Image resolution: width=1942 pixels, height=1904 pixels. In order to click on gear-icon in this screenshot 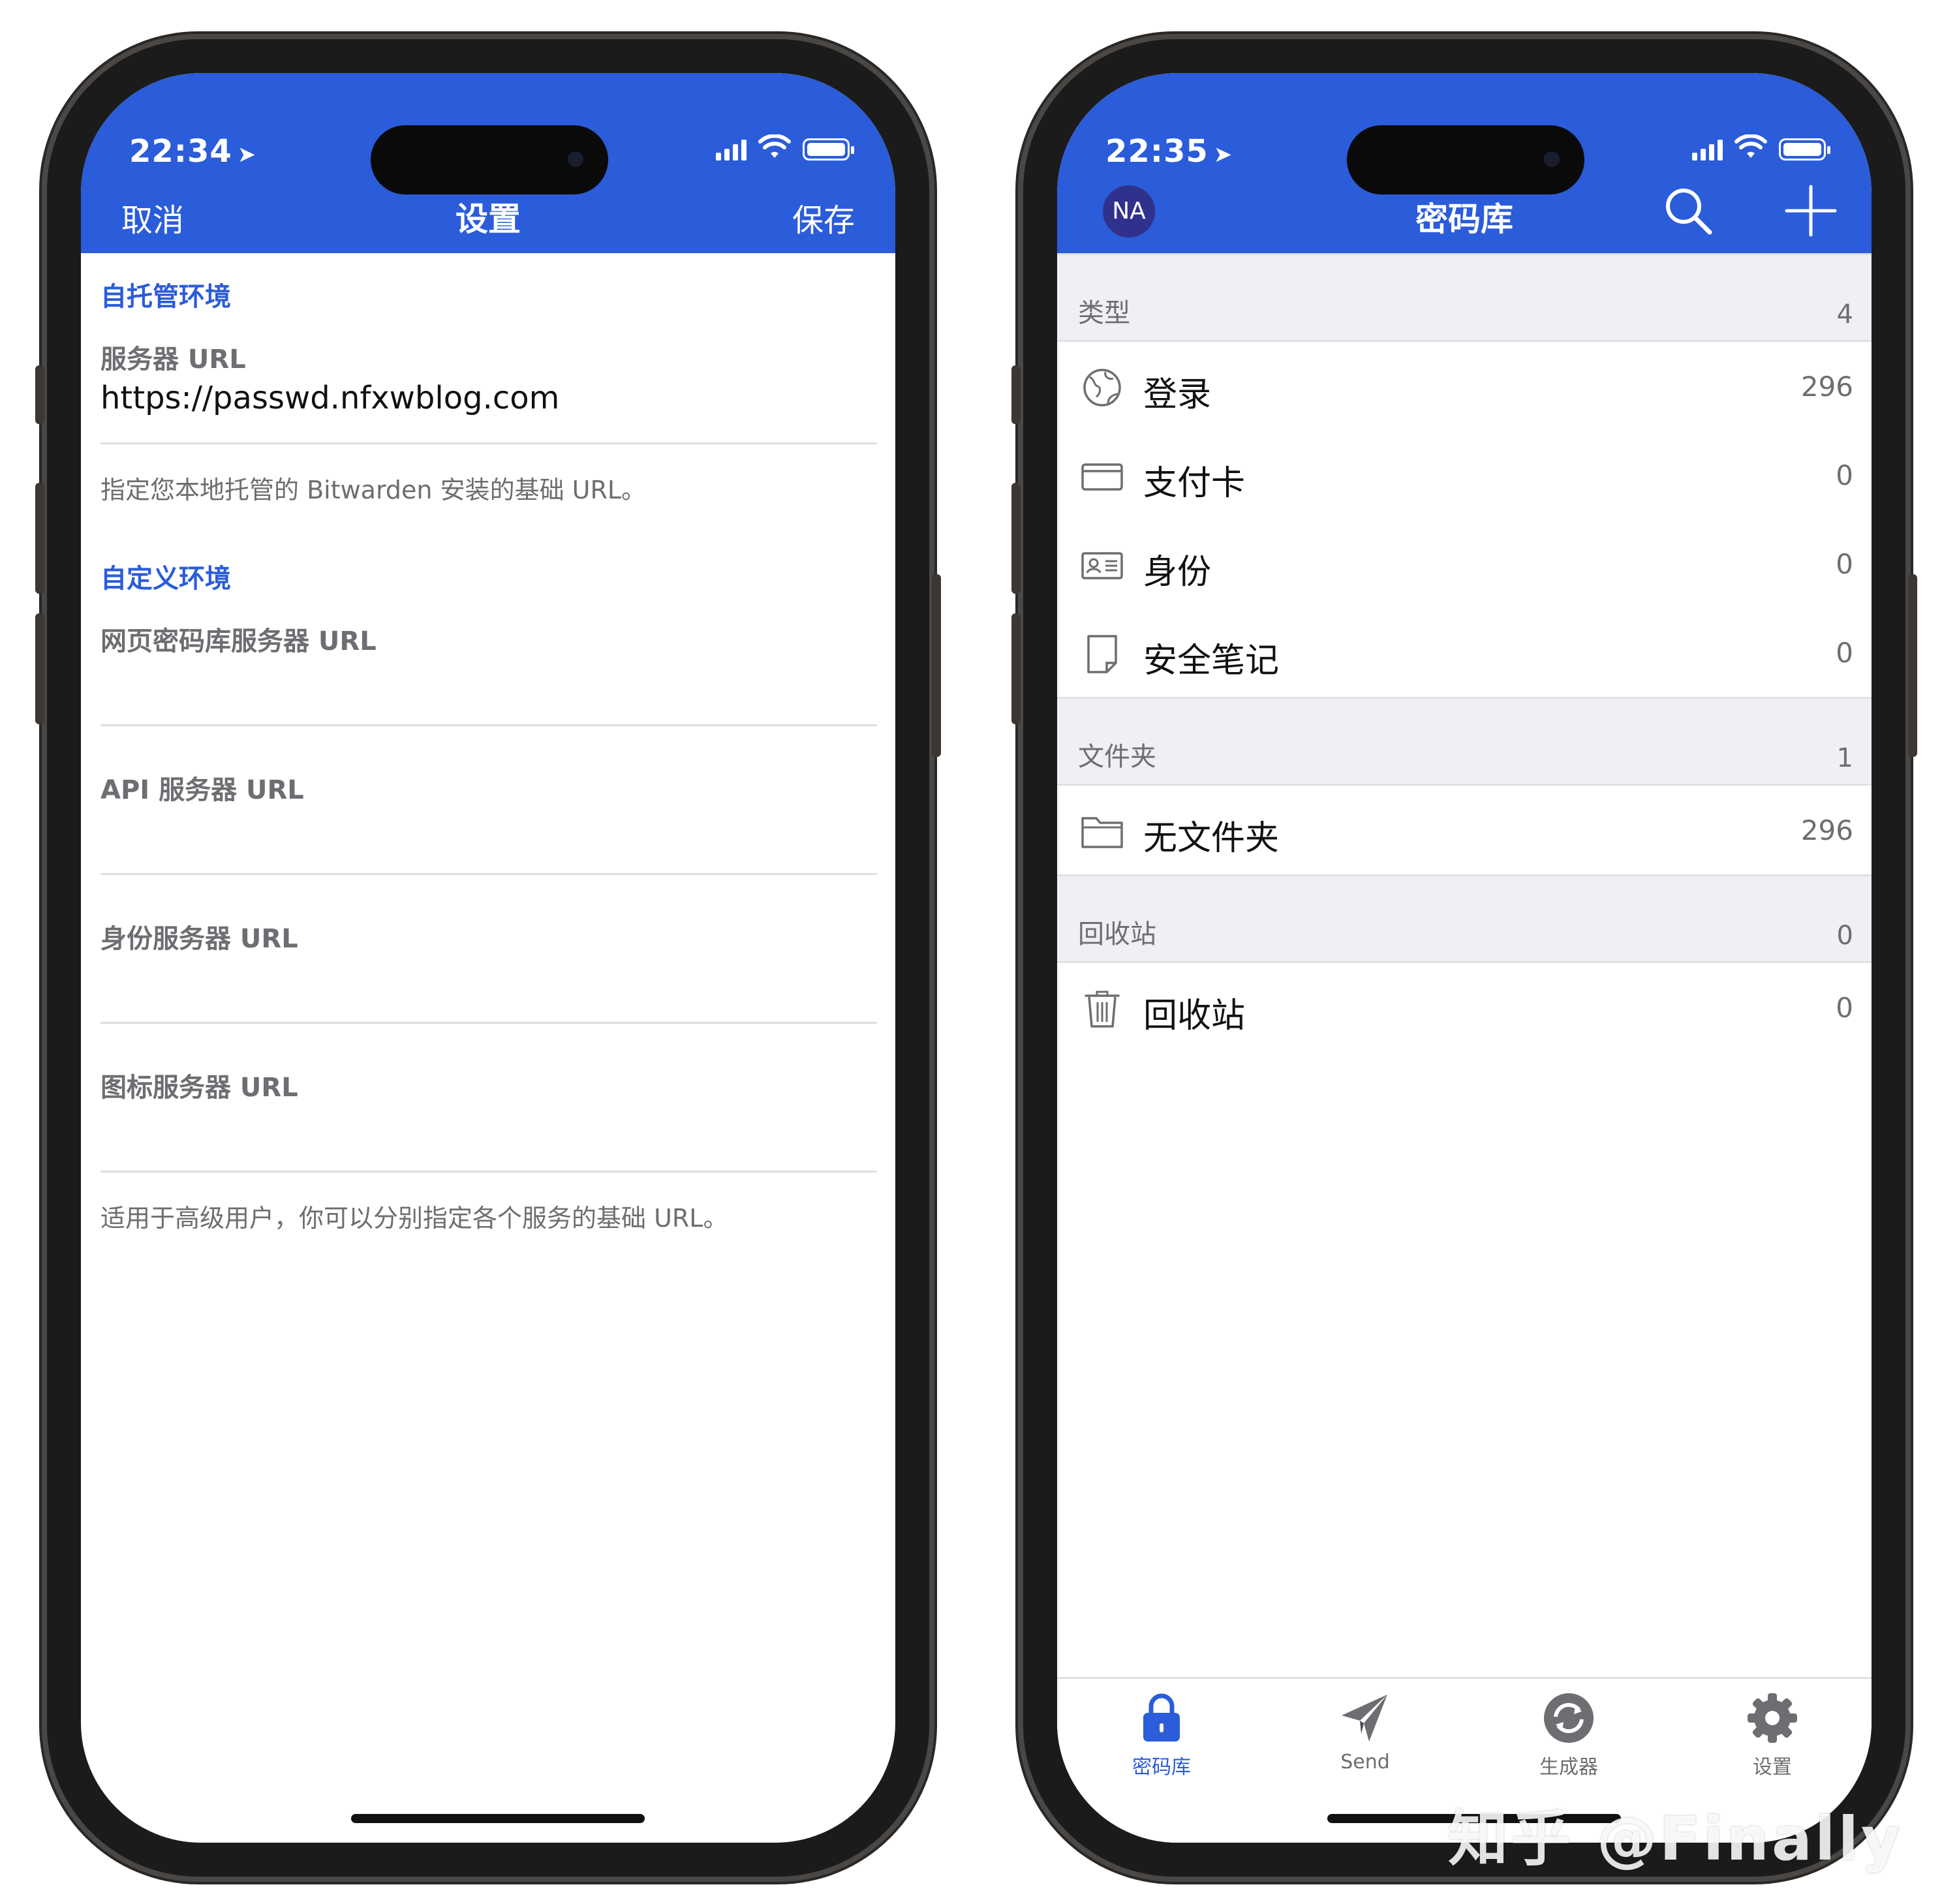, I will do `click(1772, 1718)`.